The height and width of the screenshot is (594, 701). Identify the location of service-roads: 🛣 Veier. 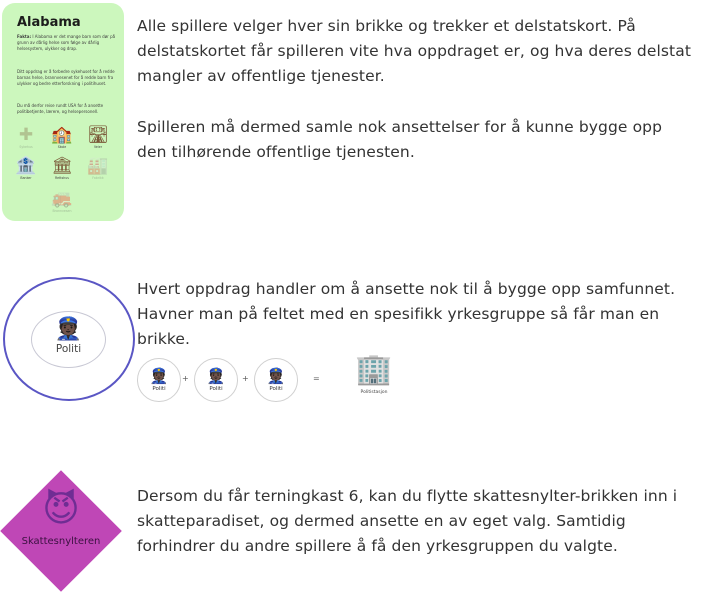
(98, 139).